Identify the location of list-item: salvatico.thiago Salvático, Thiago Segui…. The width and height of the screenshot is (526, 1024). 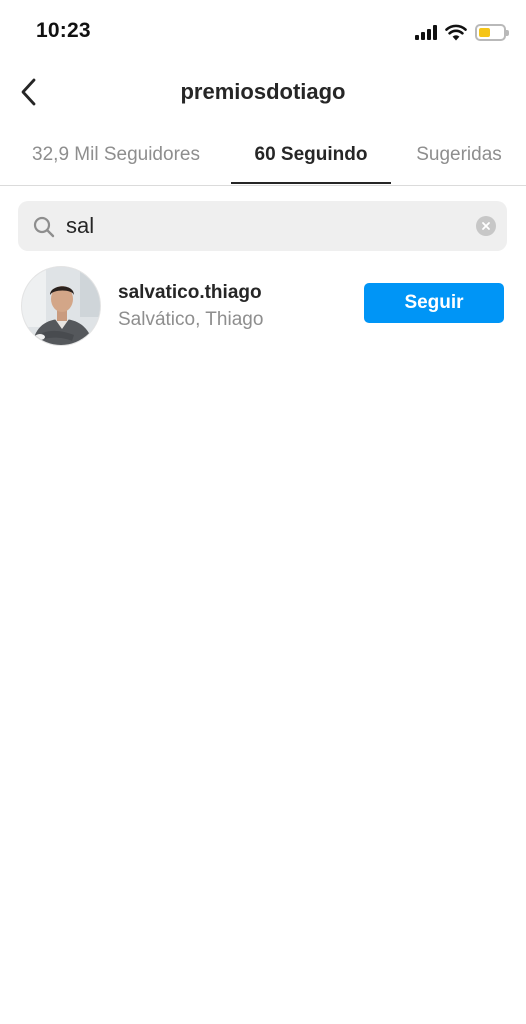
(263, 305).